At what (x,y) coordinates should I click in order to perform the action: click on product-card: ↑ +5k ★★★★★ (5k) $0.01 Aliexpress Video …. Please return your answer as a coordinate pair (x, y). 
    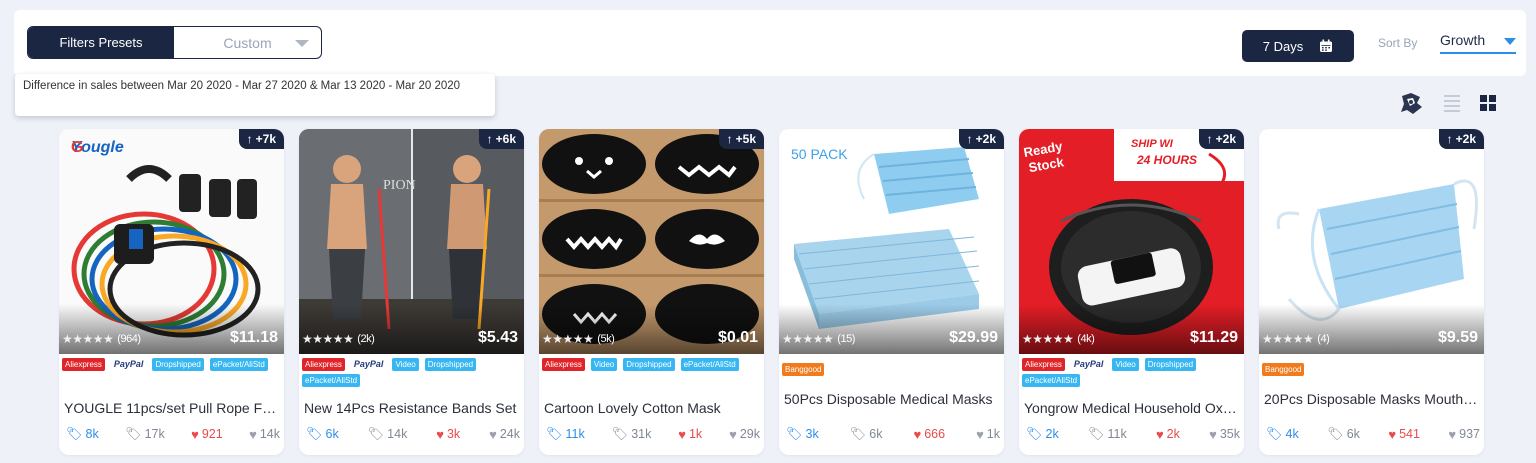
    Looking at the image, I should click on (651, 292).